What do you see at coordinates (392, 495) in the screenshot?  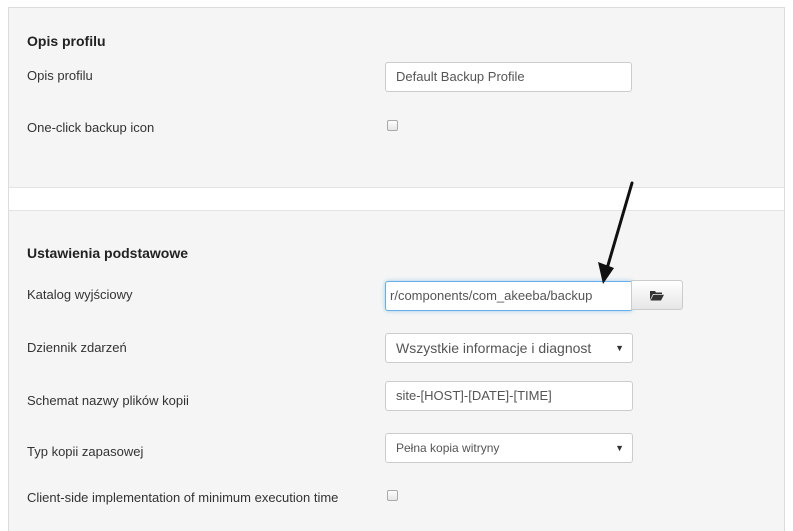 I see `client-side-execution-checkbox` at bounding box center [392, 495].